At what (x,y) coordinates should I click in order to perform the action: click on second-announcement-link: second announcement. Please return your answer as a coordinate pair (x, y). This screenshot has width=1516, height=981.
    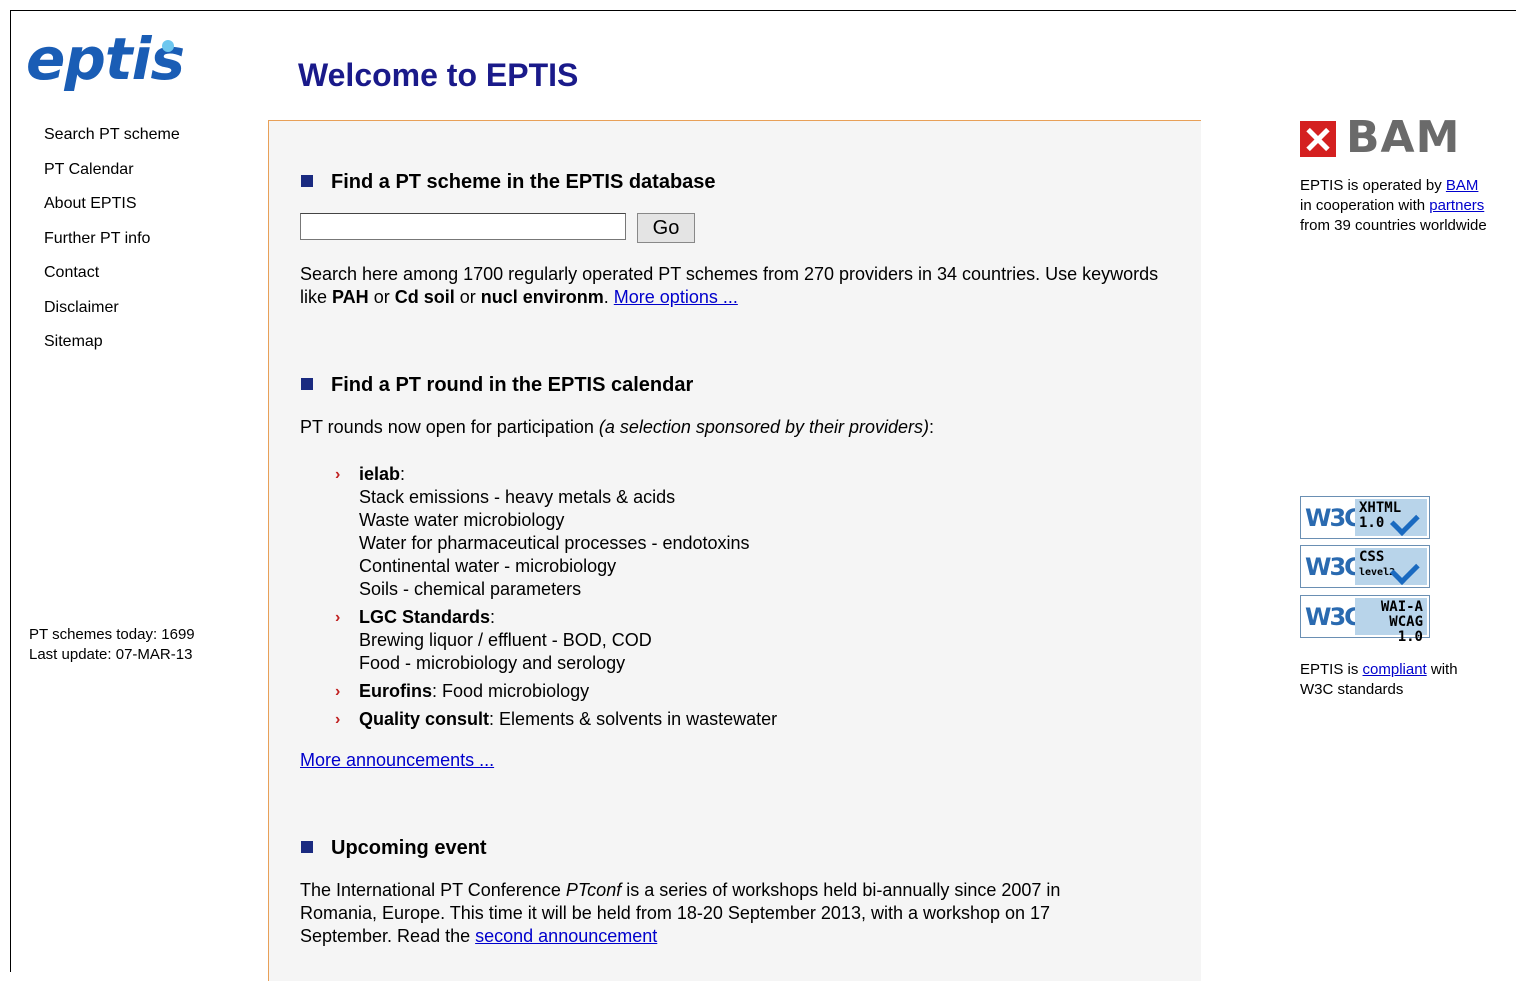
    Looking at the image, I should click on (566, 936).